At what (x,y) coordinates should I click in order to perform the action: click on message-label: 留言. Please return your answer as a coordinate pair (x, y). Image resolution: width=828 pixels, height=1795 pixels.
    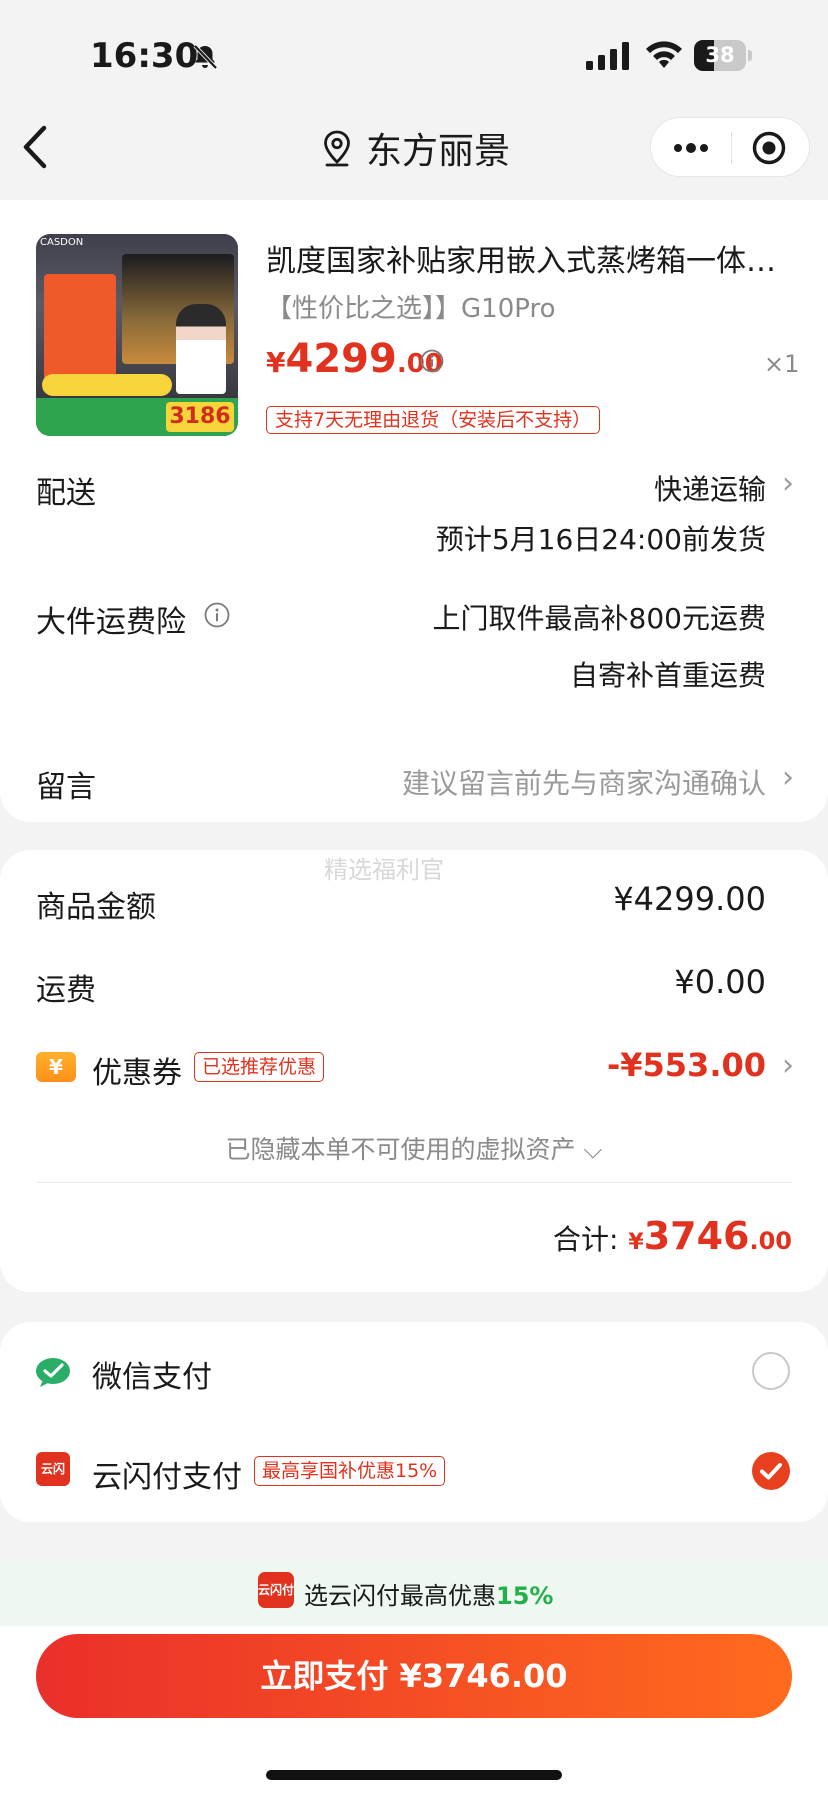
    Looking at the image, I should click on (66, 787).